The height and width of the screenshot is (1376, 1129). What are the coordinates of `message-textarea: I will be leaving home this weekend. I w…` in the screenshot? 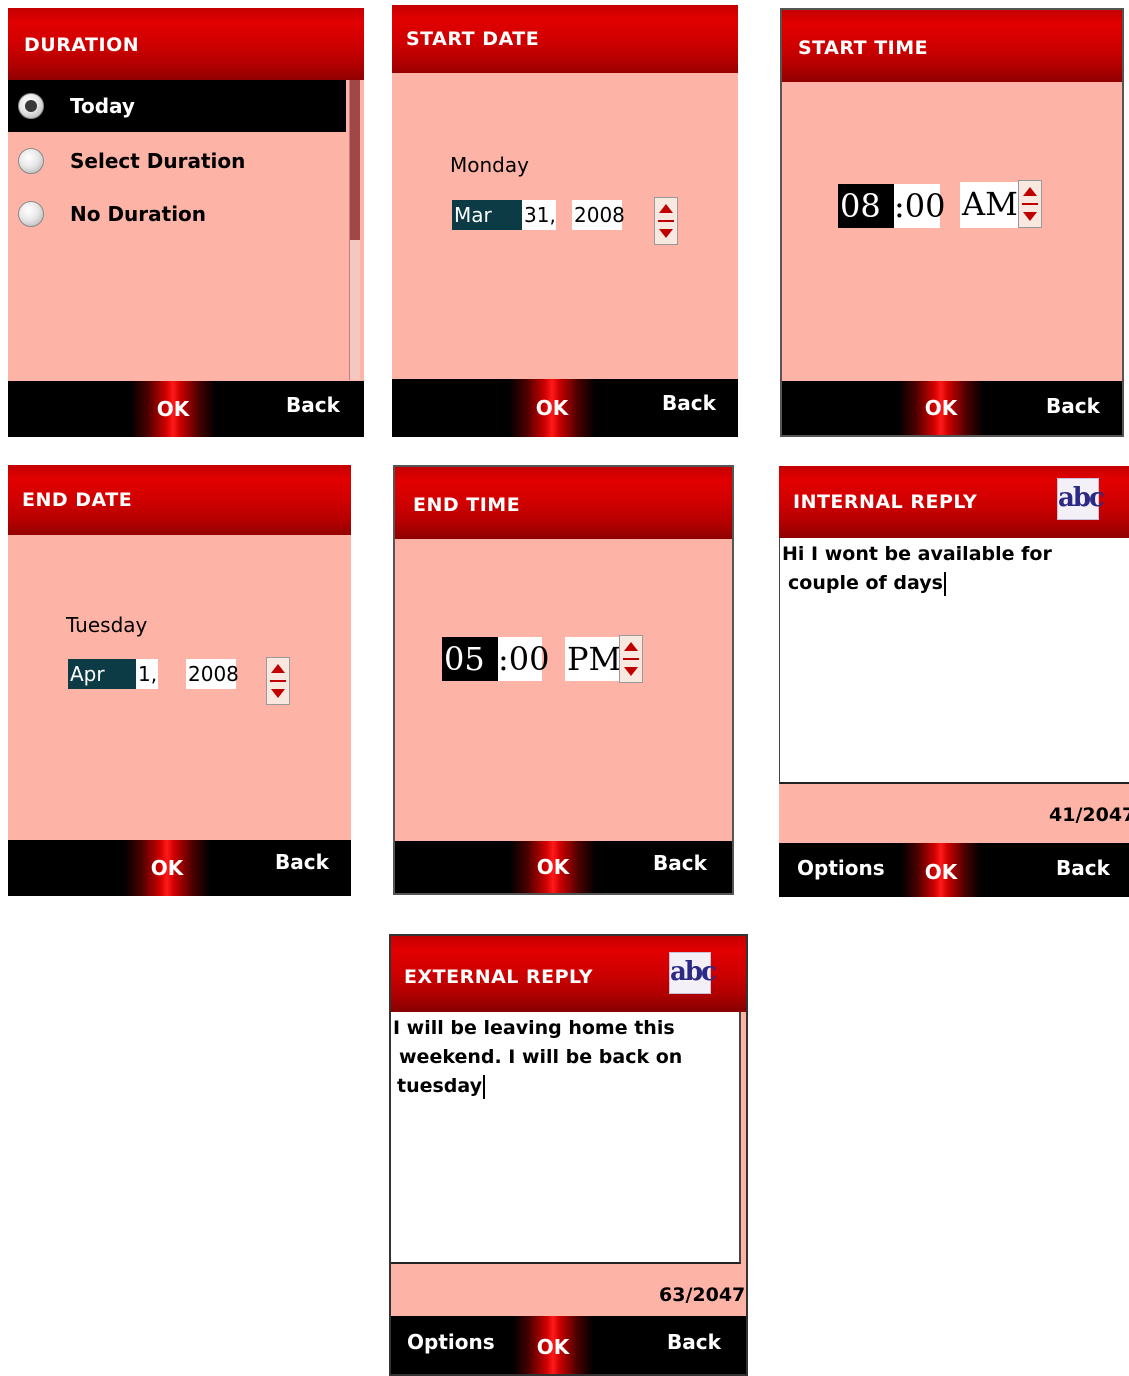 It's located at (566, 1138).